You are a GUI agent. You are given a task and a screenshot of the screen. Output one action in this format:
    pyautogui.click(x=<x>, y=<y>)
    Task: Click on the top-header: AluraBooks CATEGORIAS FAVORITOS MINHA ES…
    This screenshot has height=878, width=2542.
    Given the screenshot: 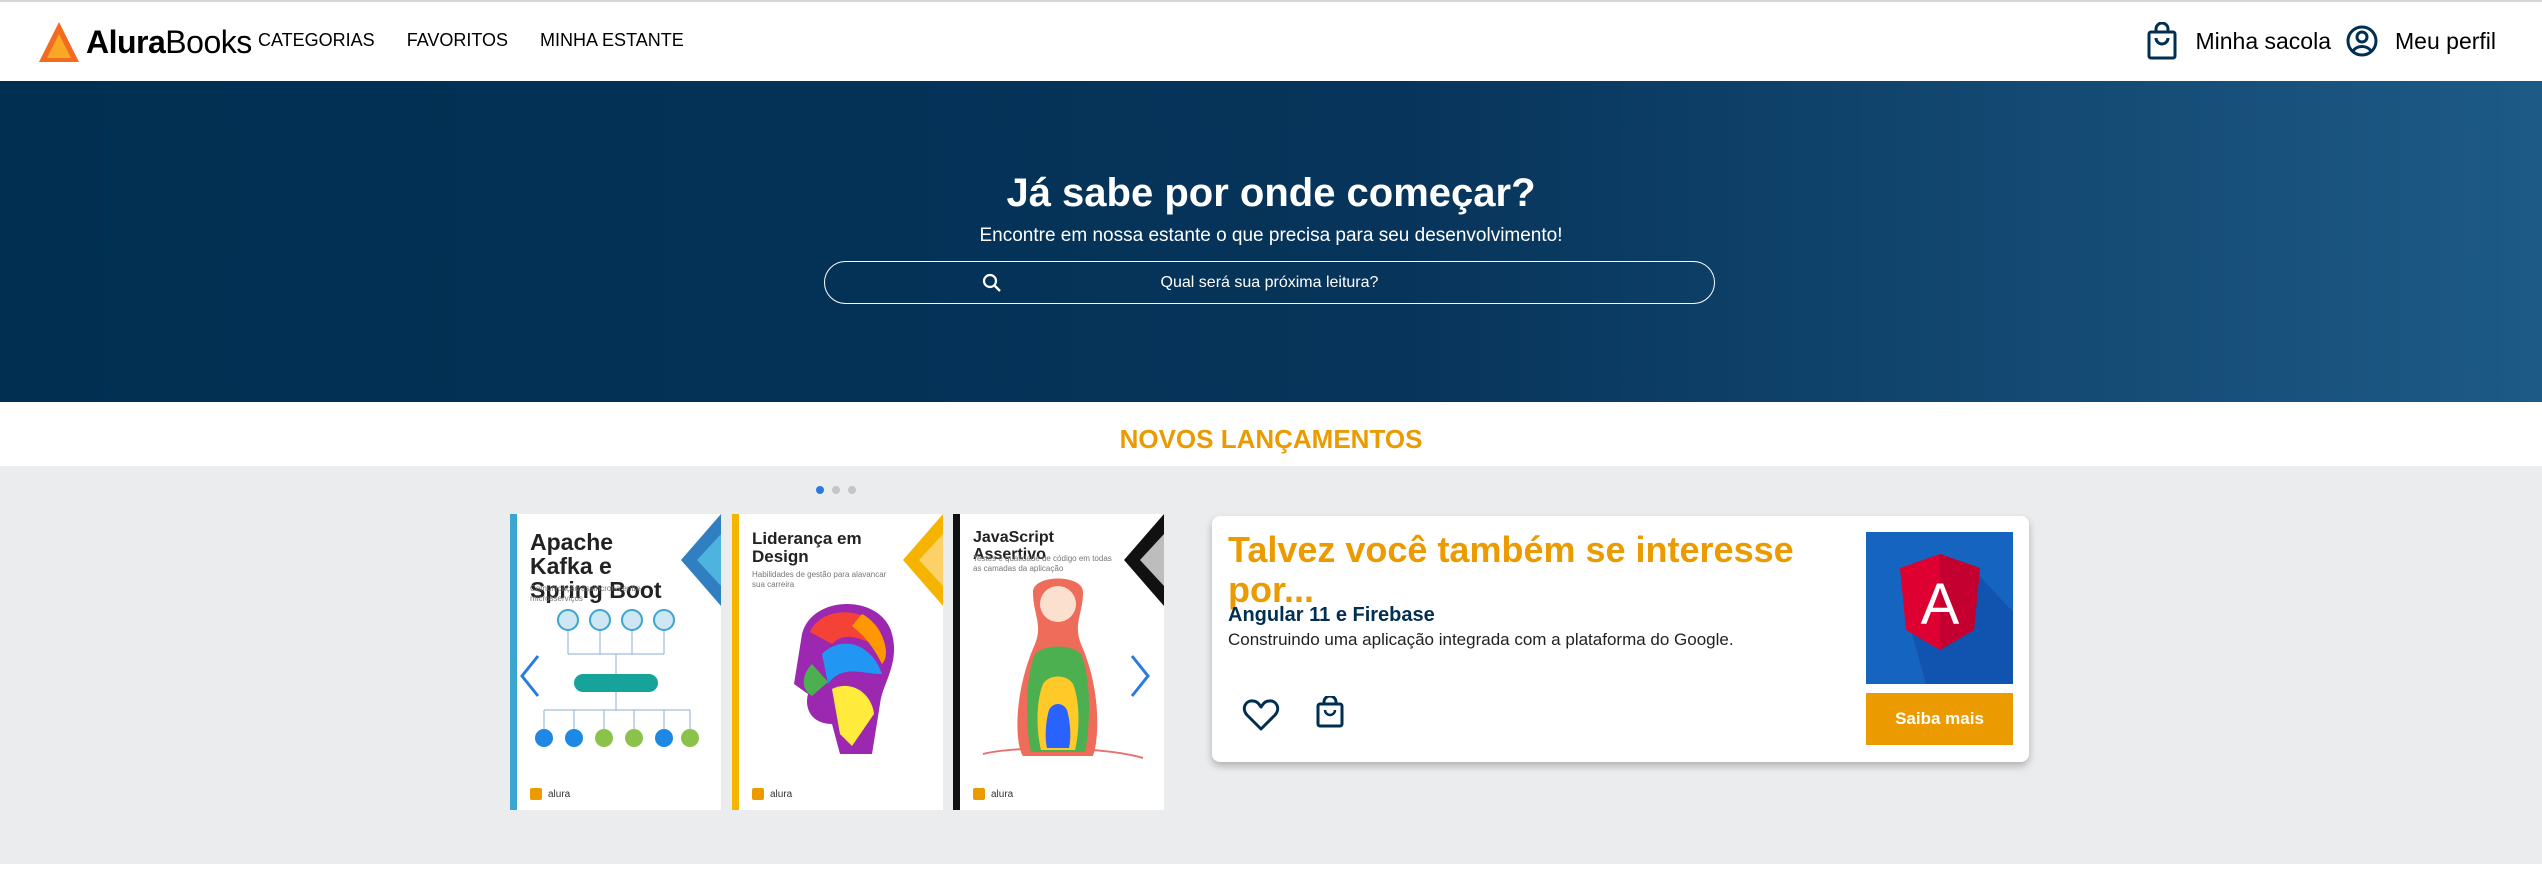 What is the action you would take?
    pyautogui.click(x=1271, y=40)
    